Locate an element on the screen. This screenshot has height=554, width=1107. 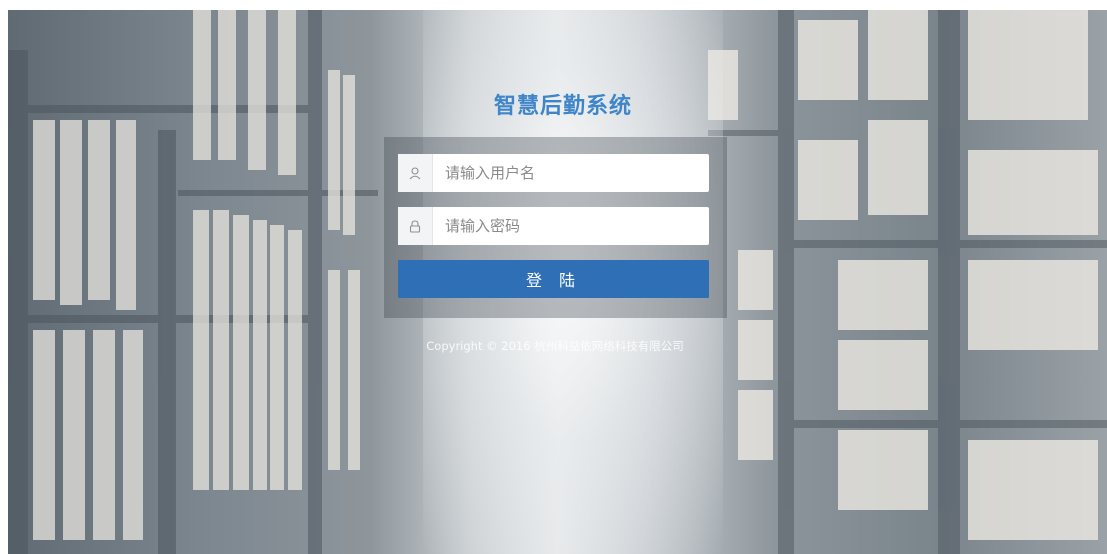
app-title: 智慧后勤系统 is located at coordinates (562, 106).